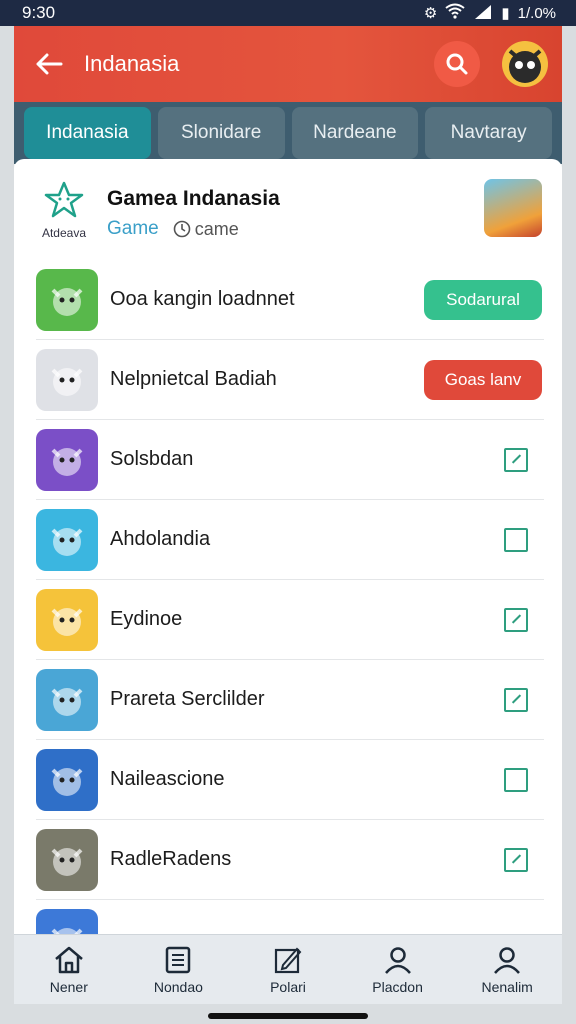  I want to click on featured-game-thumbnail, so click(513, 208).